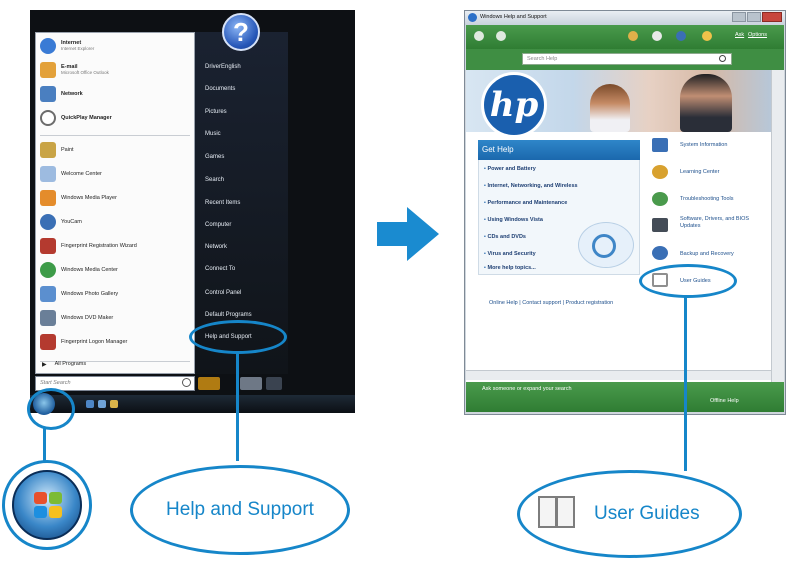  What do you see at coordinates (251, 383) in the screenshot?
I see `lock-button` at bounding box center [251, 383].